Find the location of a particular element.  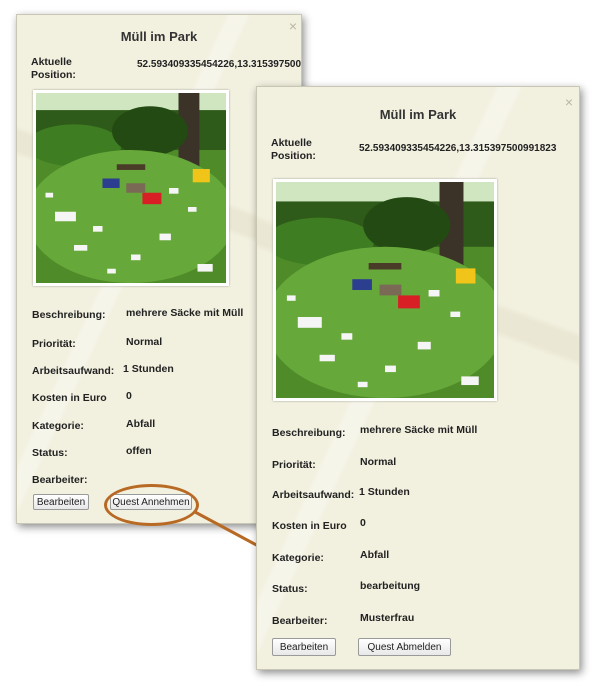

position-value: 52.593409335454226,13.315397500991823 is located at coordinates (458, 148).